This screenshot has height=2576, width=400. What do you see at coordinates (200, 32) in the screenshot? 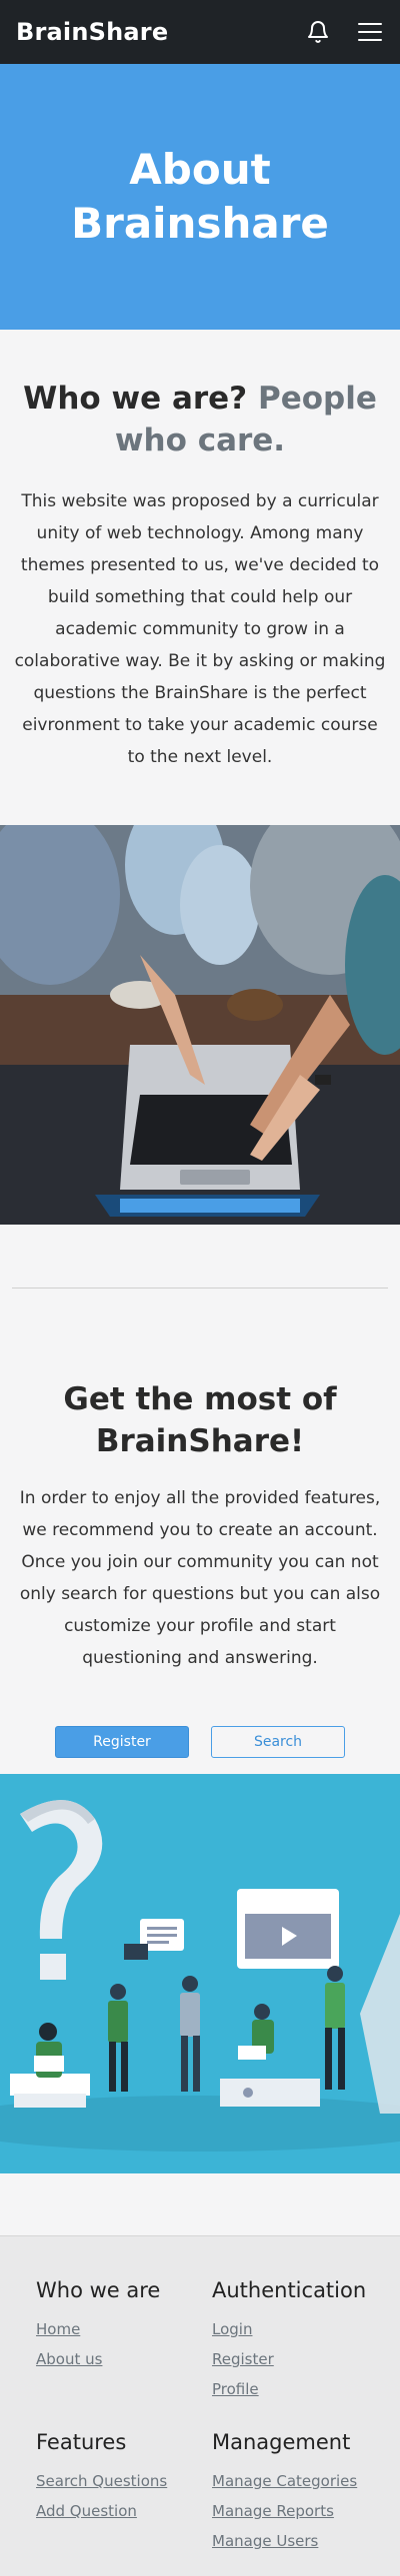
I see `navbar: BrainShare` at bounding box center [200, 32].